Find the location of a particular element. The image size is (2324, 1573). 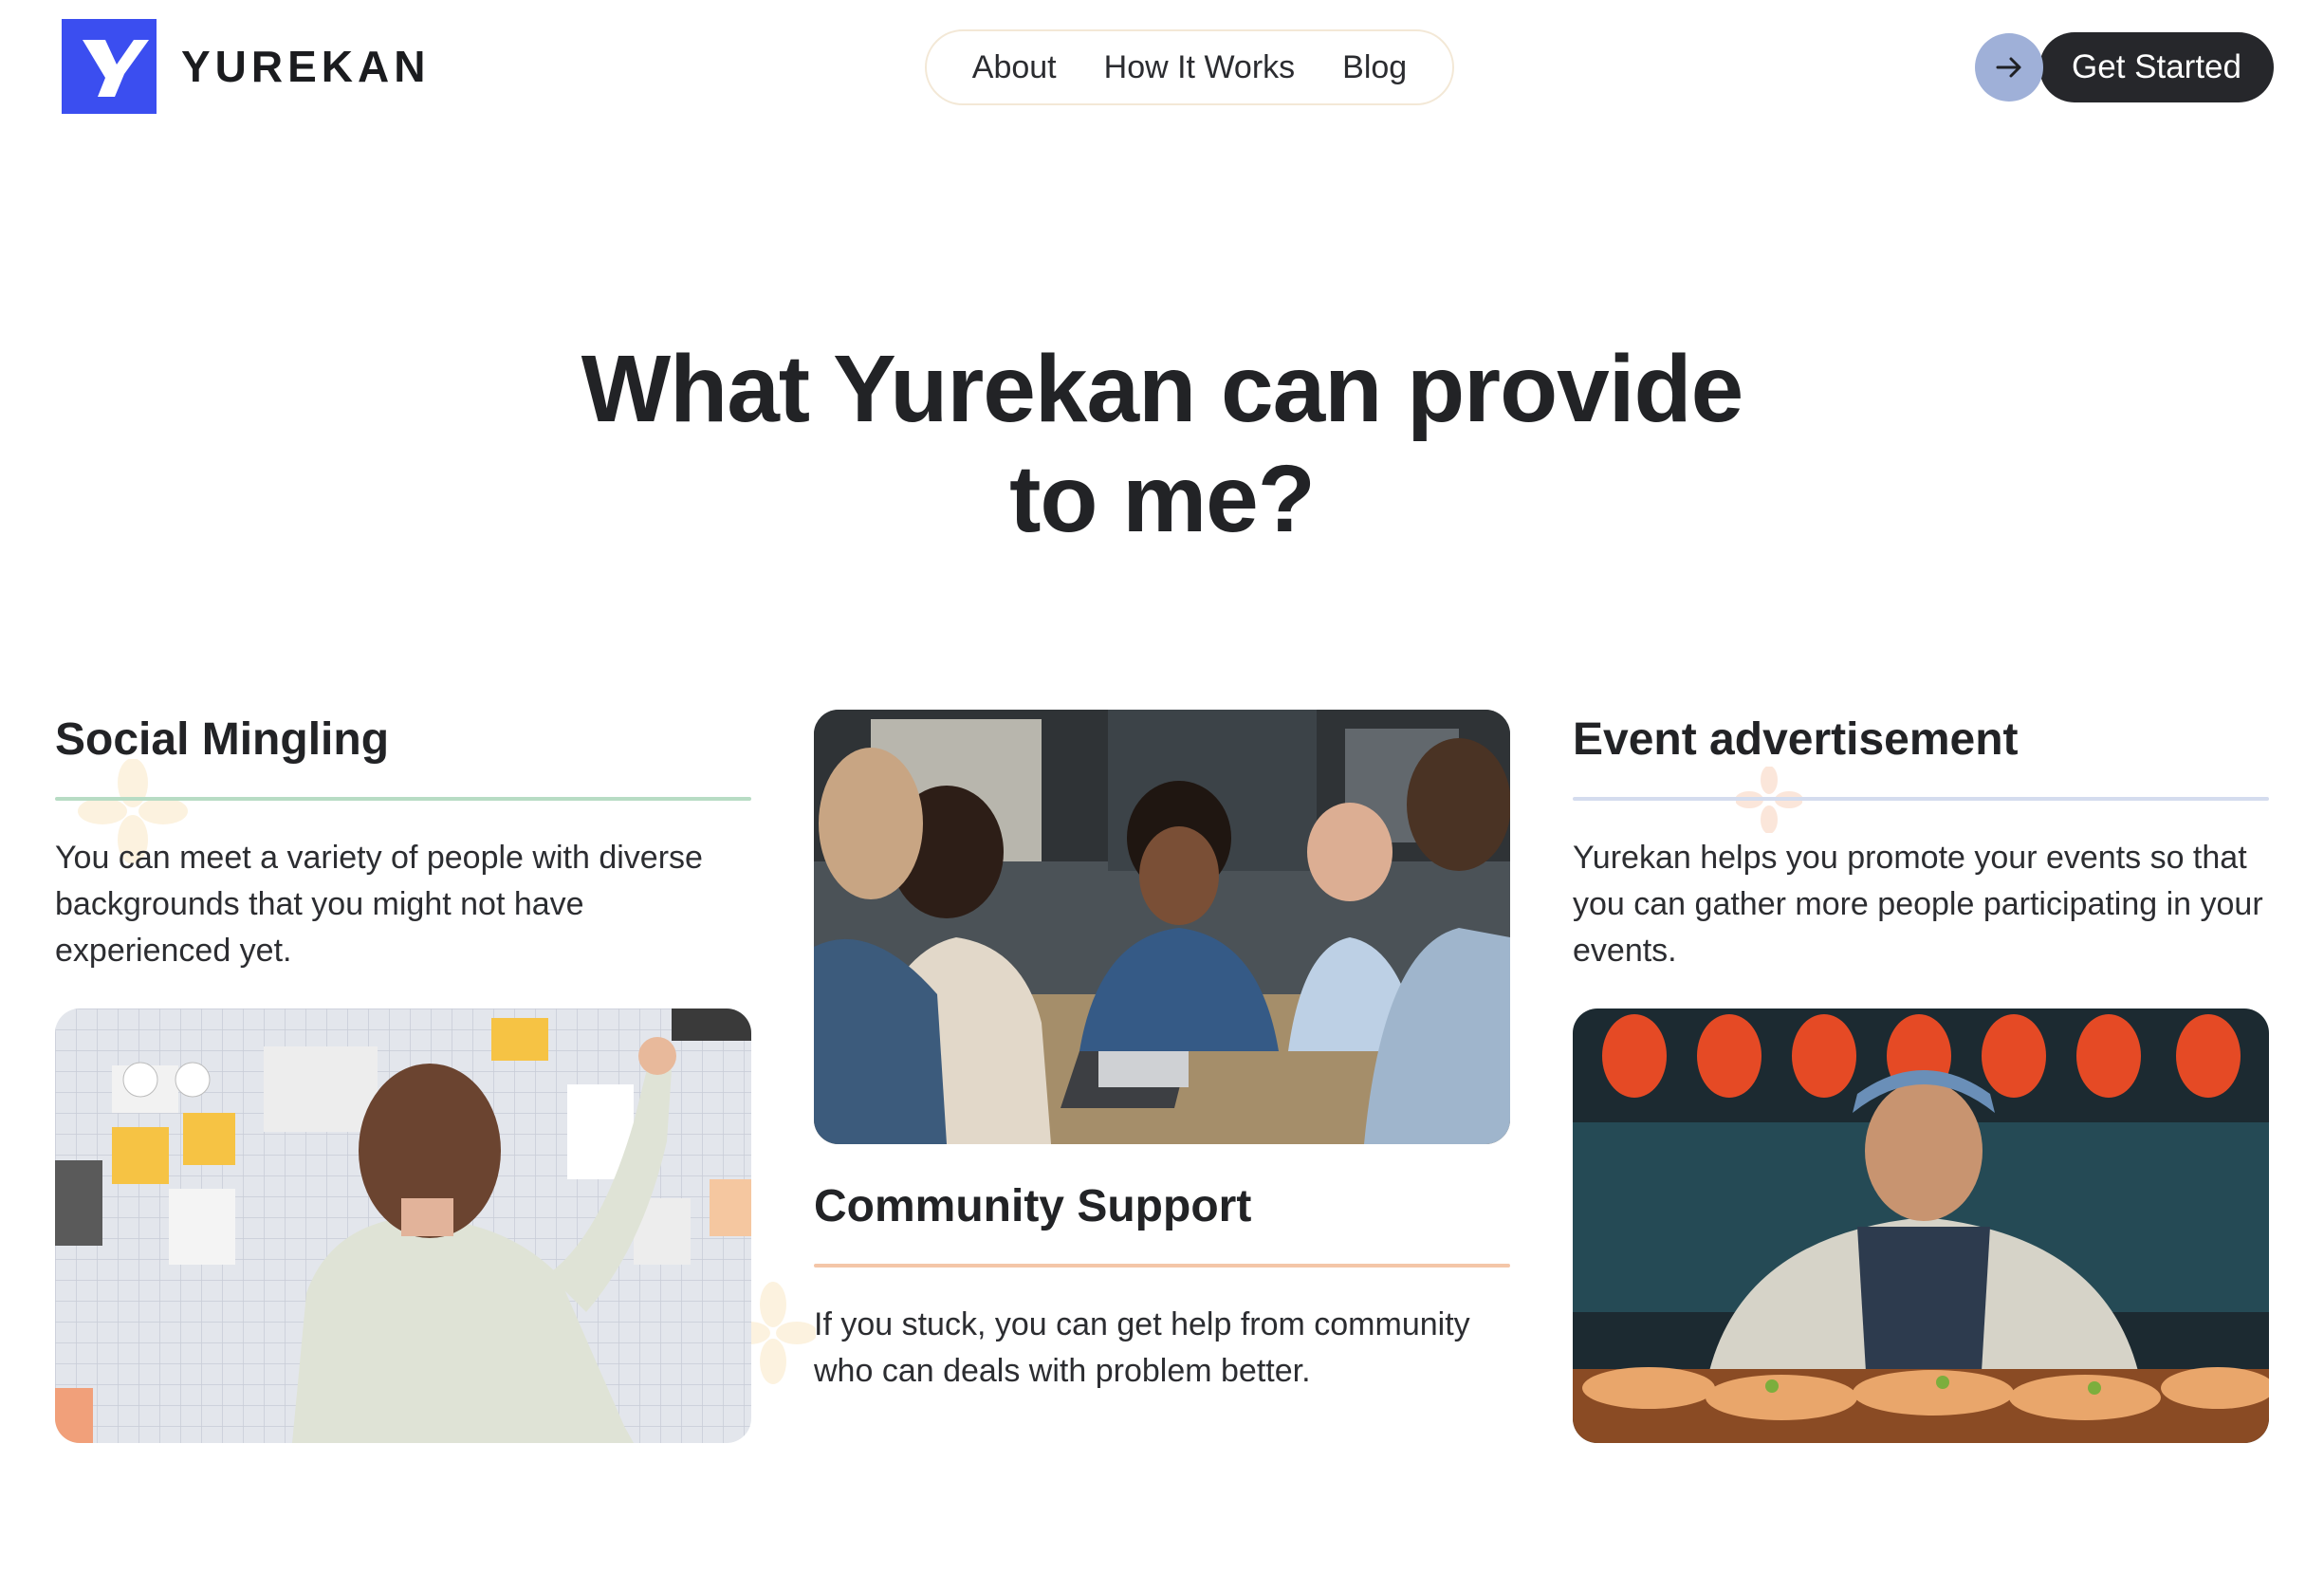

nav-link-about: About is located at coordinates (1015, 67).